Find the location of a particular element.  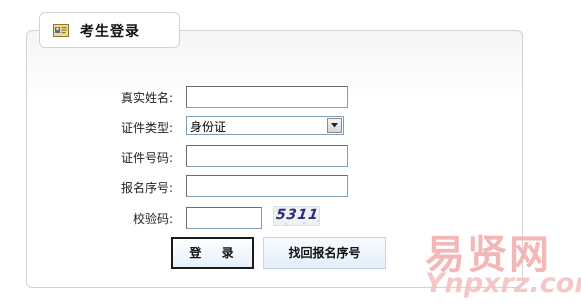

watermark-english: Ynpxrz.com is located at coordinates (503, 283).